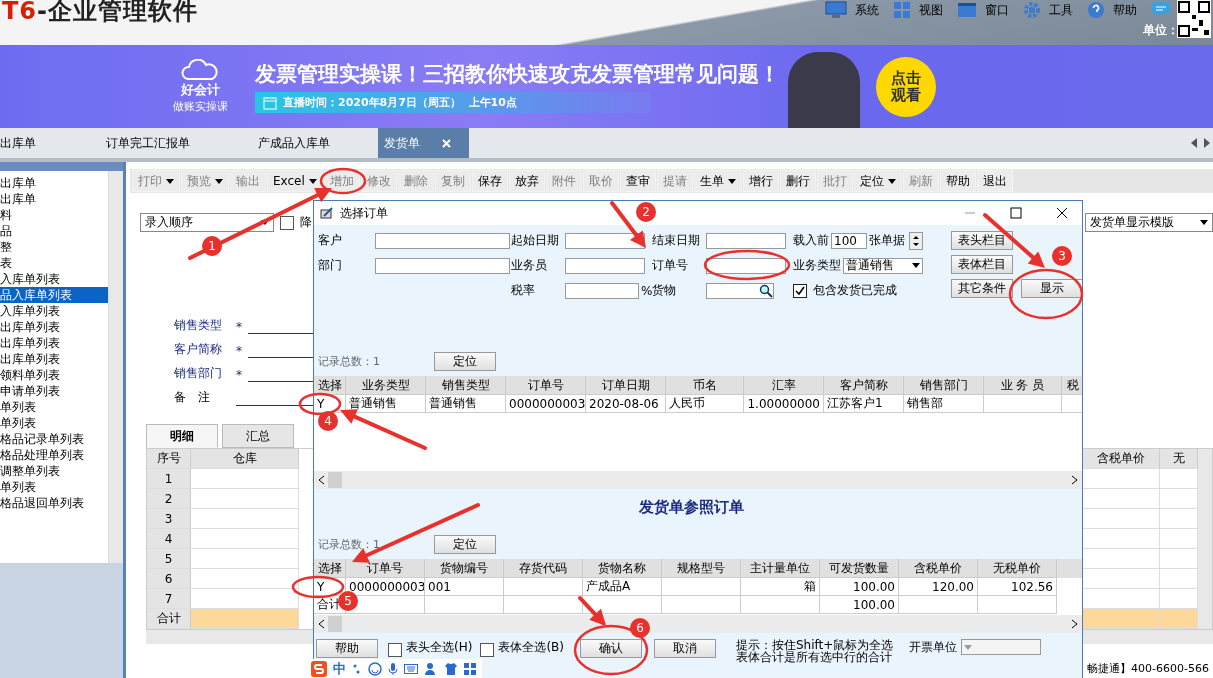  What do you see at coordinates (994, 181) in the screenshot?
I see `toolbar-button: 退出` at bounding box center [994, 181].